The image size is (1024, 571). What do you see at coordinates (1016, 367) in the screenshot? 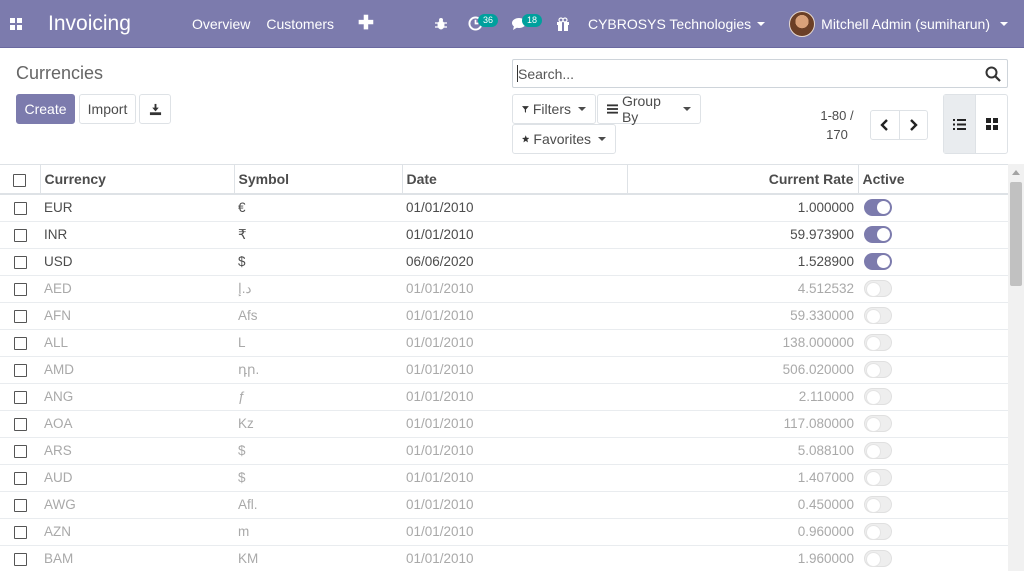
I see `scrollbar` at bounding box center [1016, 367].